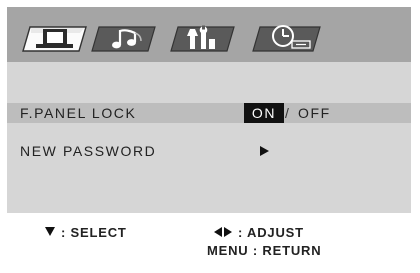 This screenshot has height=273, width=420. I want to click on panel-lock-label: F.PANEL LOCK, so click(78, 113).